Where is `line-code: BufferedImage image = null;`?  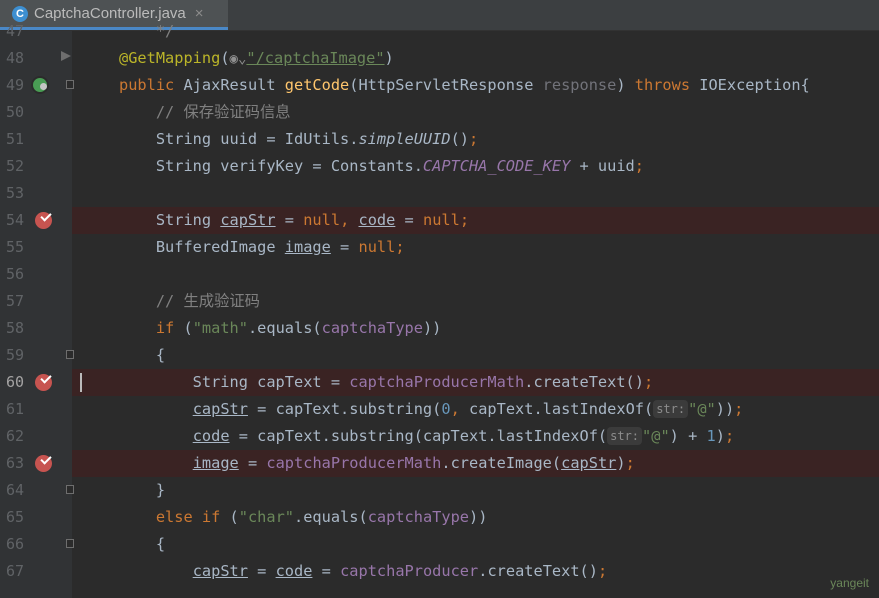
line-code: BufferedImage image = null; is located at coordinates (262, 247).